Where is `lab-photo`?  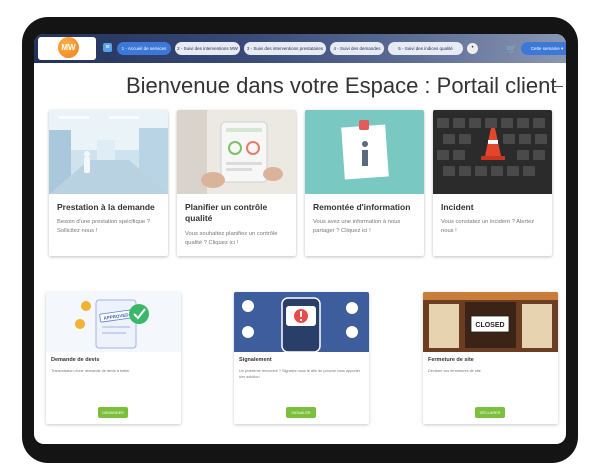
lab-photo is located at coordinates (108, 152).